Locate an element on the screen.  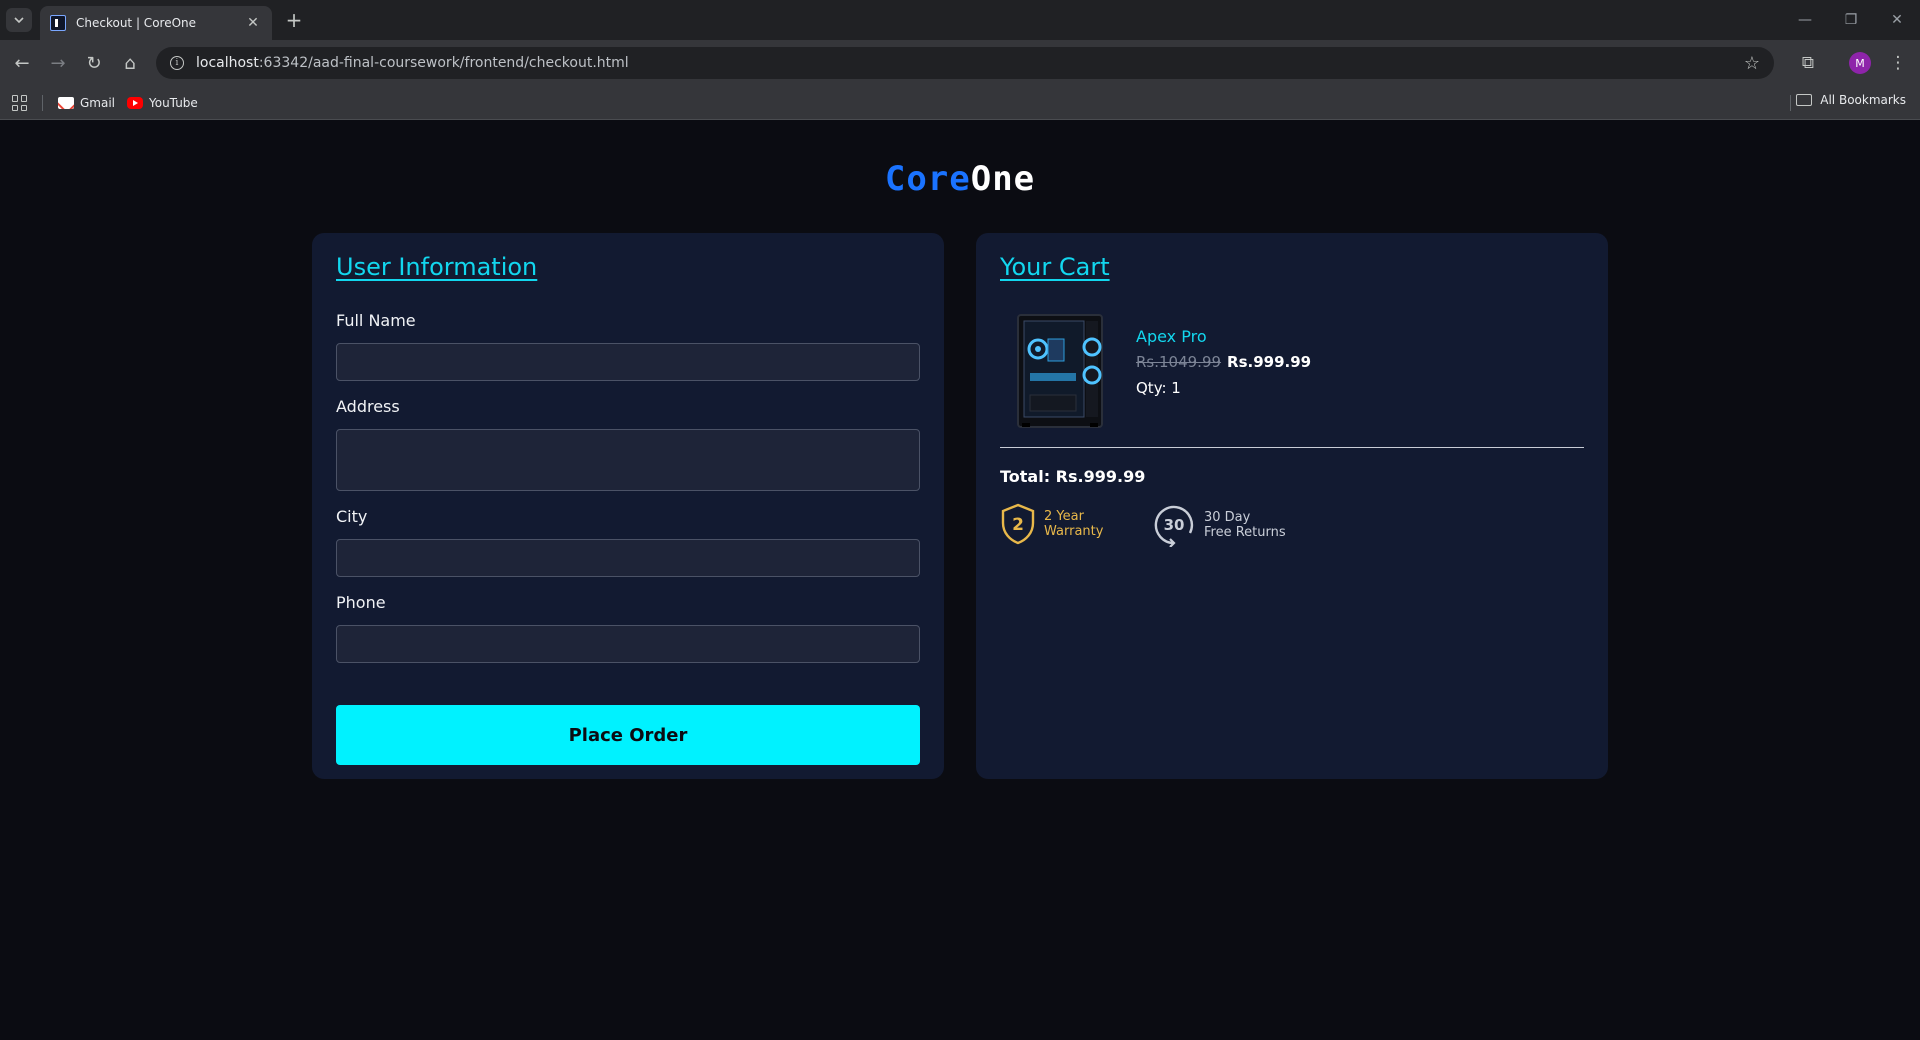
svg-text: 30 is located at coordinates (1174, 525).